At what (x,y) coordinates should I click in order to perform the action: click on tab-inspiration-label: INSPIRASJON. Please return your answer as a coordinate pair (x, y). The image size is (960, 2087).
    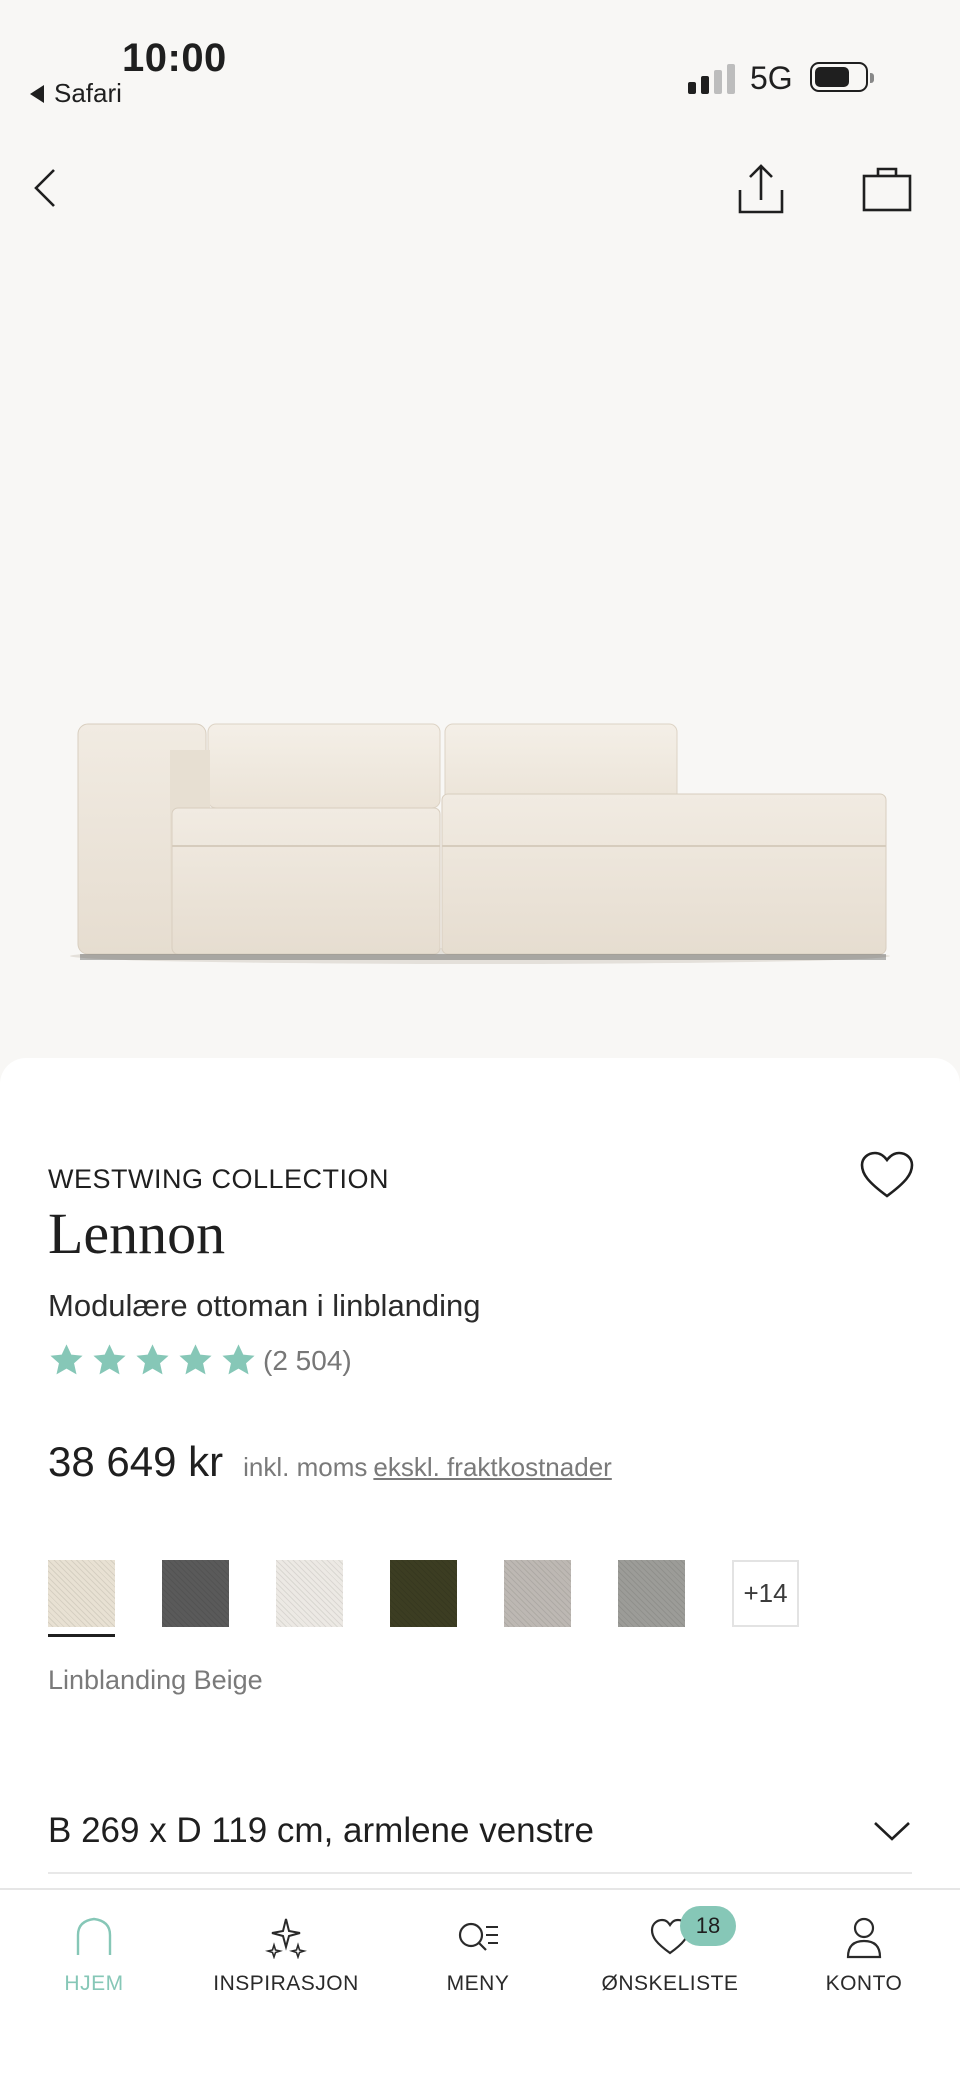
    Looking at the image, I should click on (286, 1983).